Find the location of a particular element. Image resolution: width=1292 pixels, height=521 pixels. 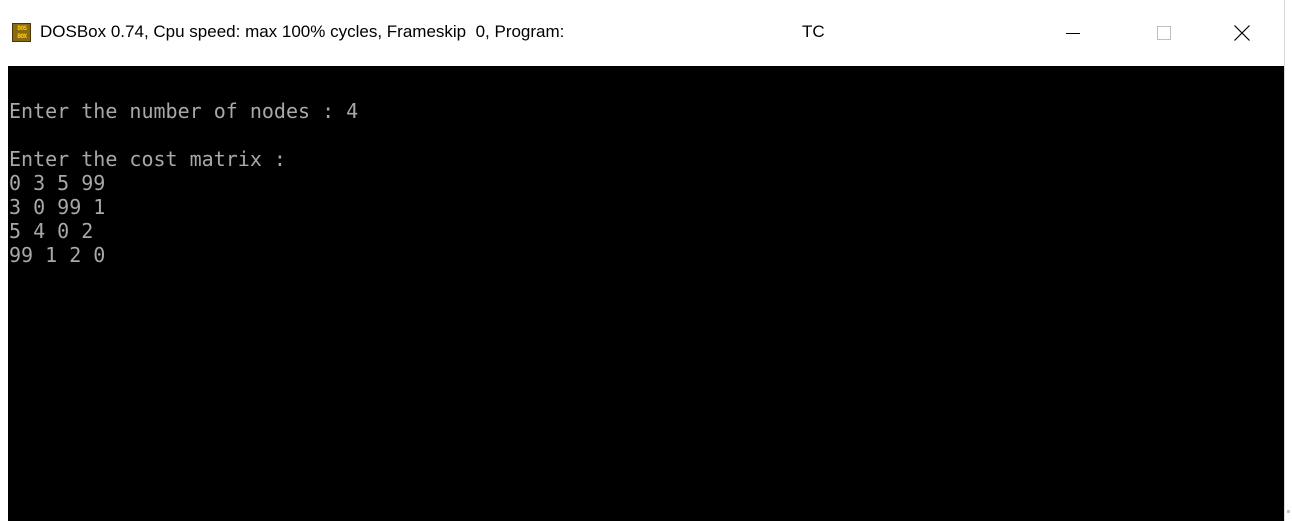

console-line: 5 4 0 2 is located at coordinates (51, 231).